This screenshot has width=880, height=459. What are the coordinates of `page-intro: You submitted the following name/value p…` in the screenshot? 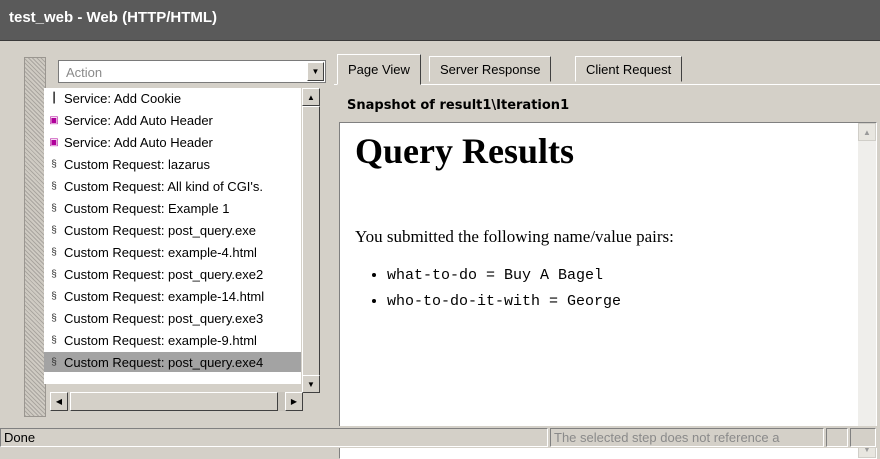 It's located at (514, 236).